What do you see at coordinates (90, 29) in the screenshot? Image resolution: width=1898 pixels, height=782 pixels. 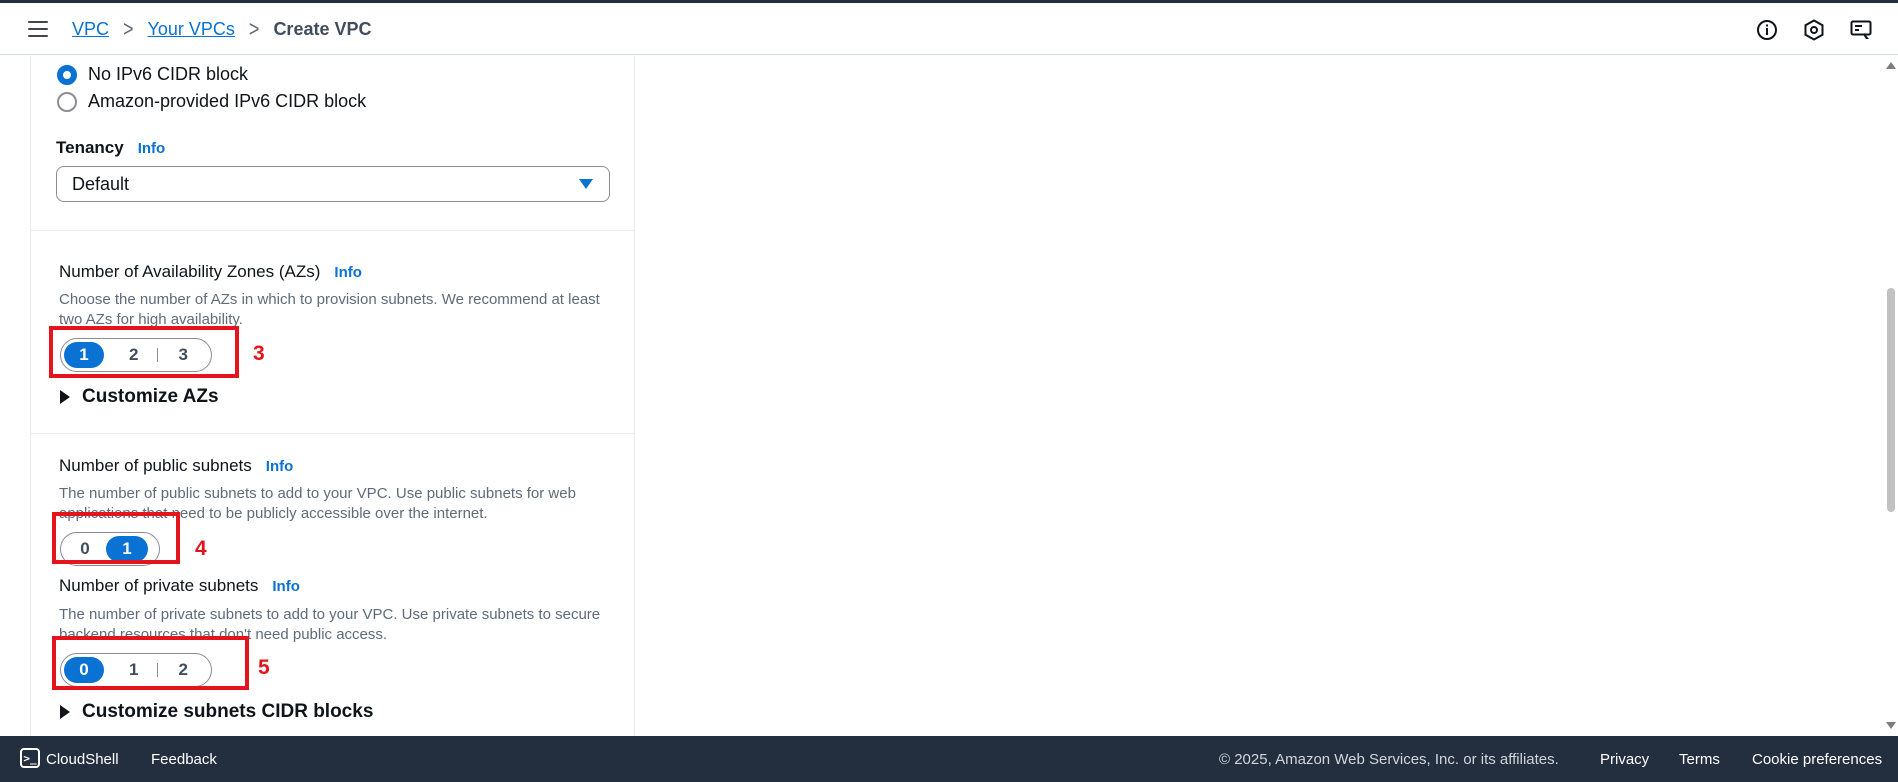 I see `breadcrumb-vpc: VPC` at bounding box center [90, 29].